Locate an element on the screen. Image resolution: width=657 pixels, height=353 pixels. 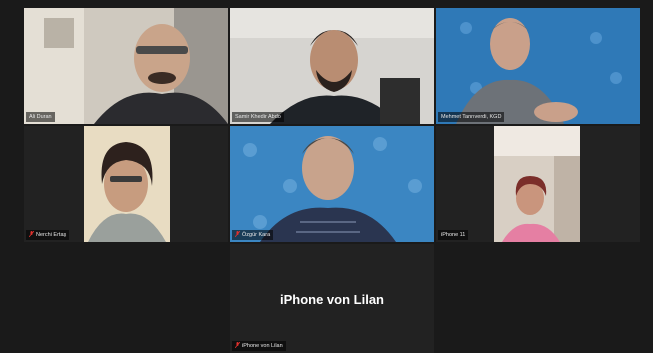
participant-tile: iPhone 11 is located at coordinates (538, 184).